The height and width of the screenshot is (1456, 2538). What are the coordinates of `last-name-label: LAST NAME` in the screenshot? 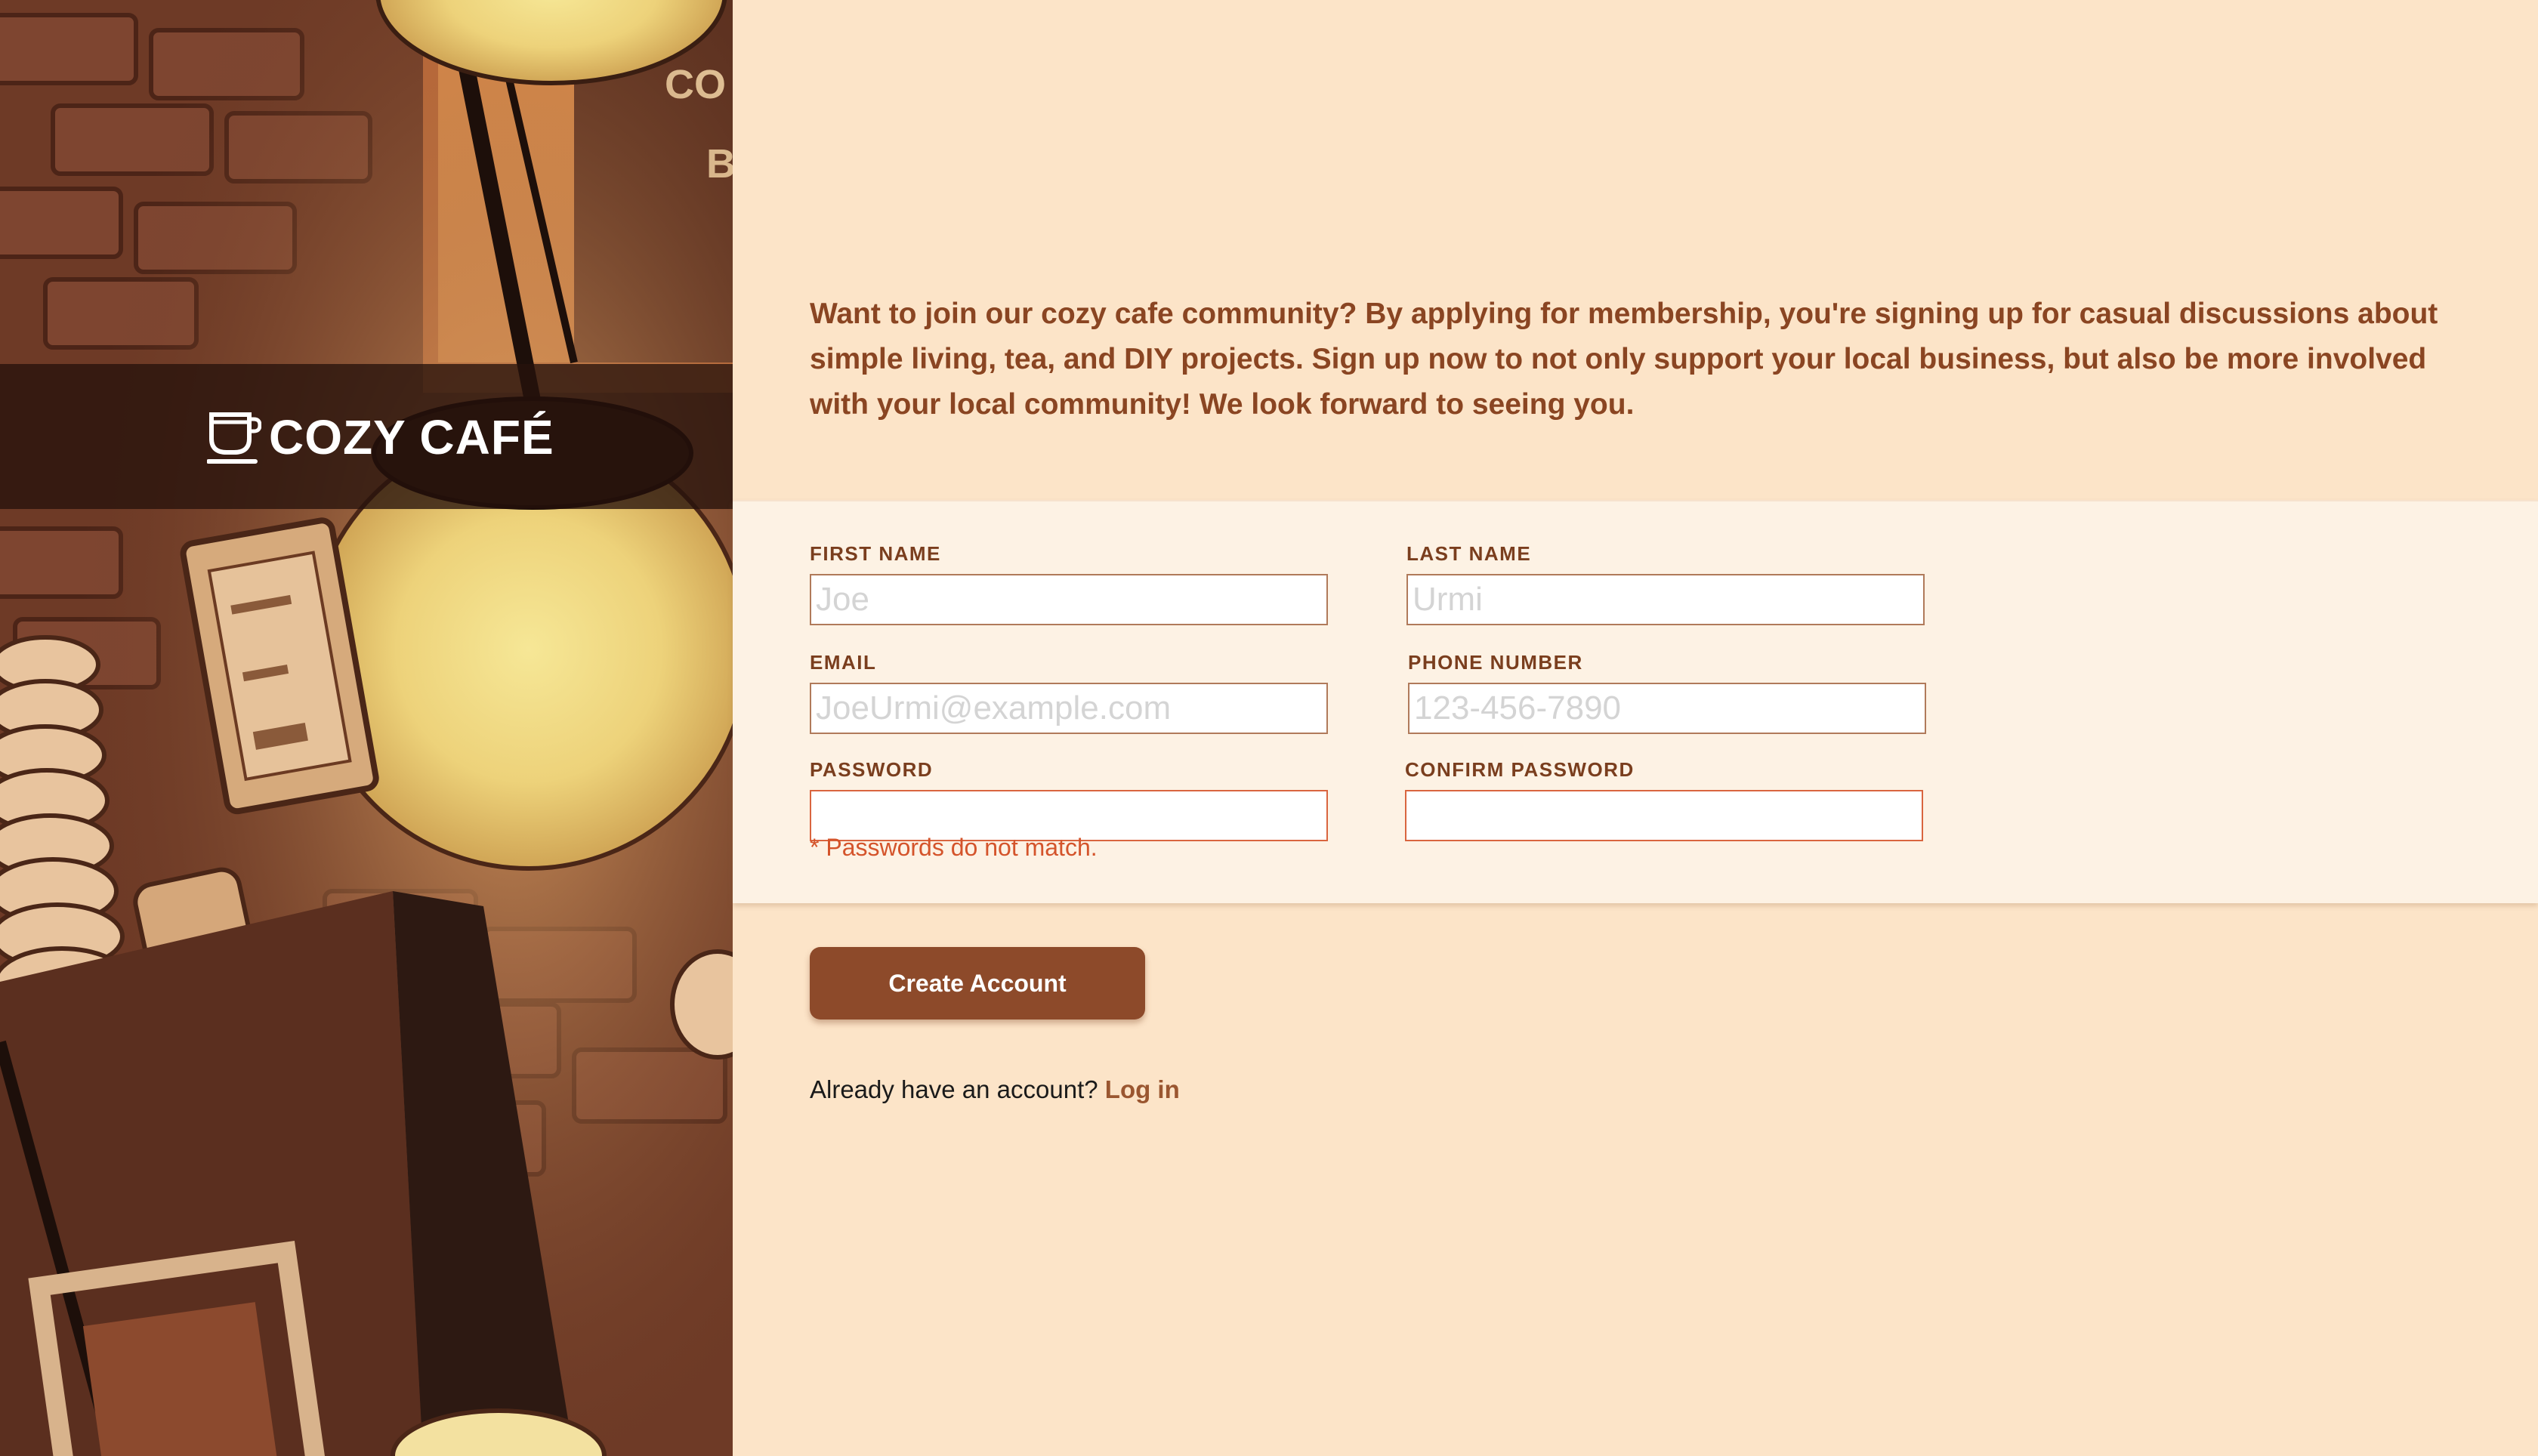 It's located at (1469, 553).